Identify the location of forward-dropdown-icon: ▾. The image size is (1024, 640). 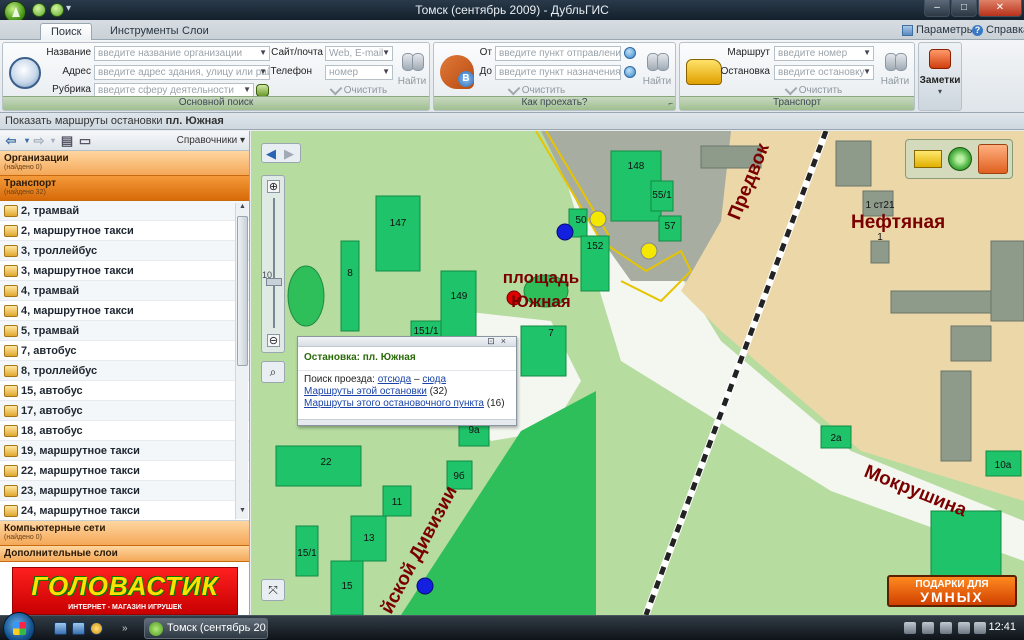
(53, 141).